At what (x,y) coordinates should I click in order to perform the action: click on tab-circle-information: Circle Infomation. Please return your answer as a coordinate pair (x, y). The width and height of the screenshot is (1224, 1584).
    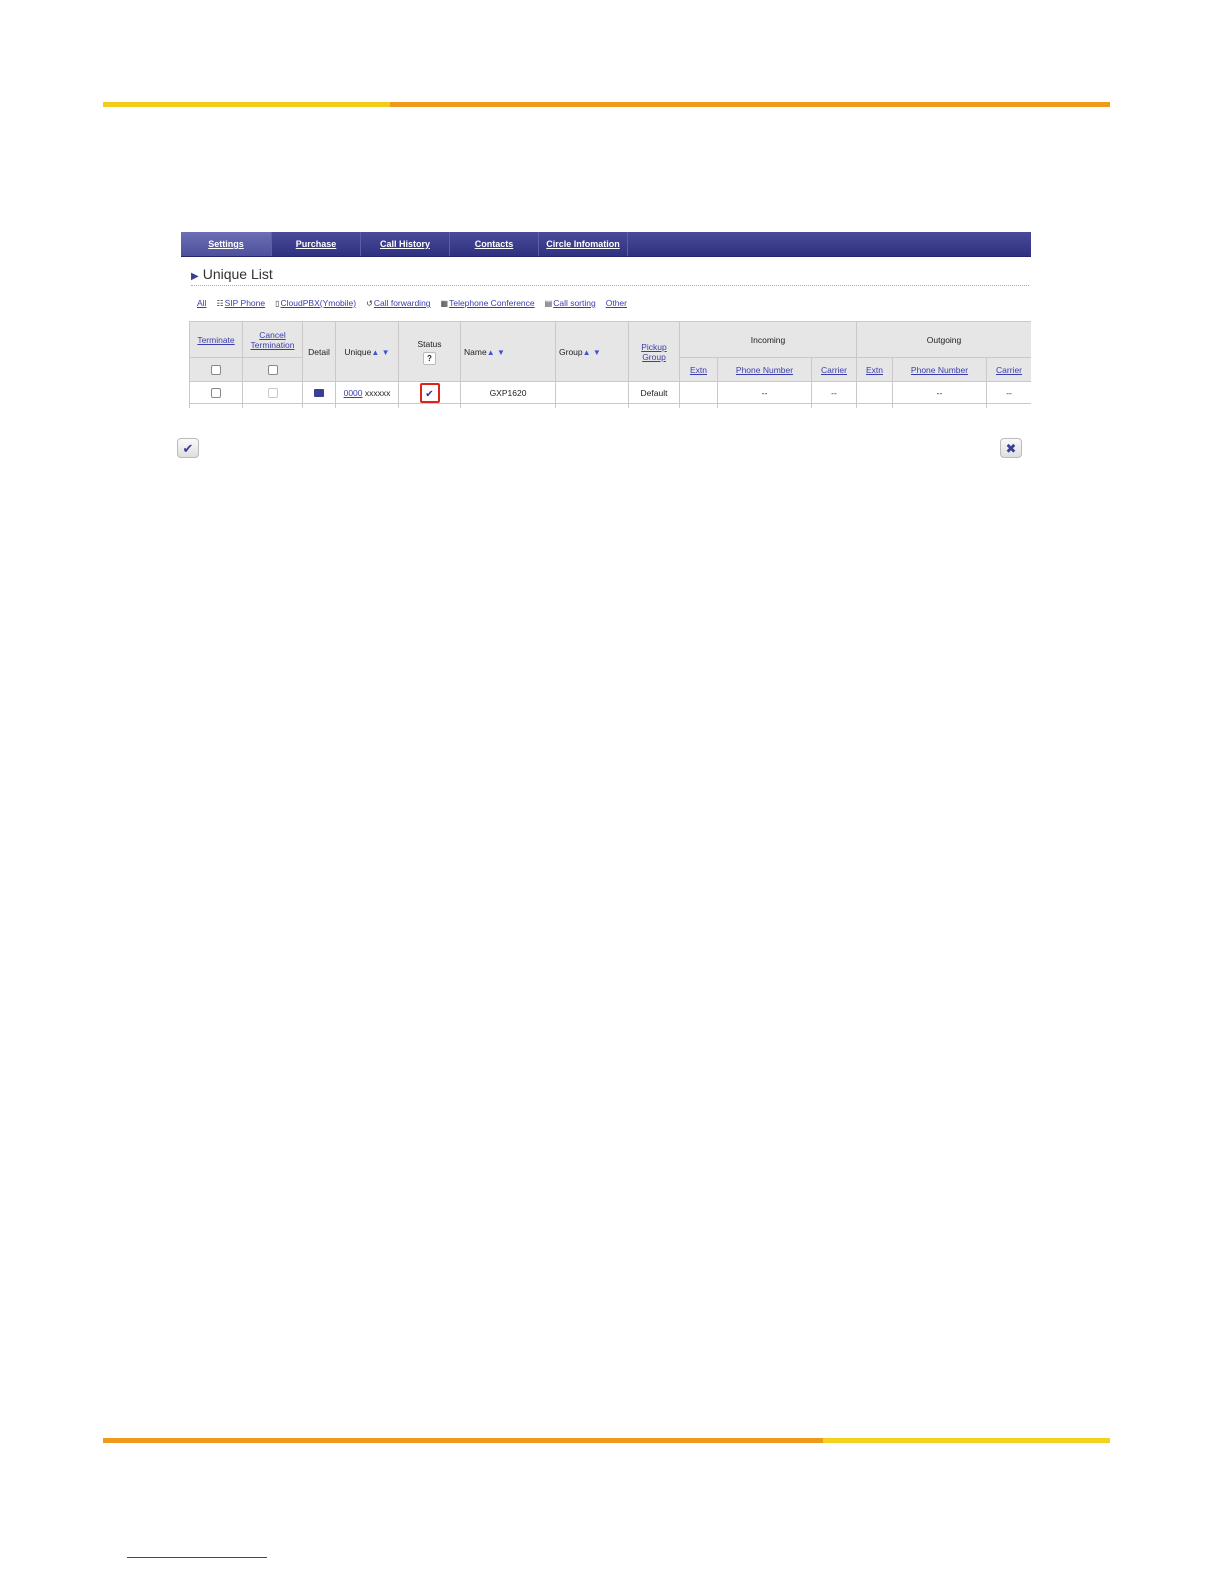
    Looking at the image, I should click on (583, 244).